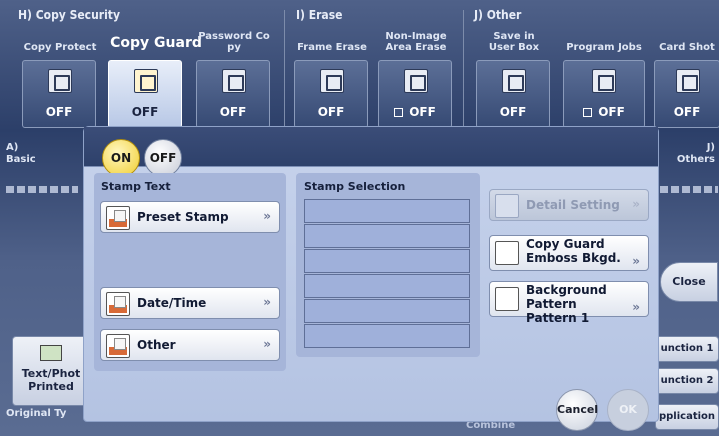 This screenshot has width=719, height=436. I want to click on stamp-text-title: Stamp Text, so click(136, 186).